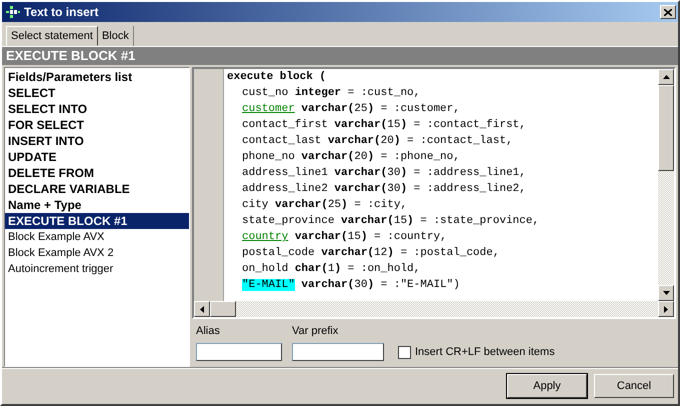 Image resolution: width=680 pixels, height=406 pixels. What do you see at coordinates (390, 221) in the screenshot?
I see `code-line: state_province varchar(15) = :state_province,` at bounding box center [390, 221].